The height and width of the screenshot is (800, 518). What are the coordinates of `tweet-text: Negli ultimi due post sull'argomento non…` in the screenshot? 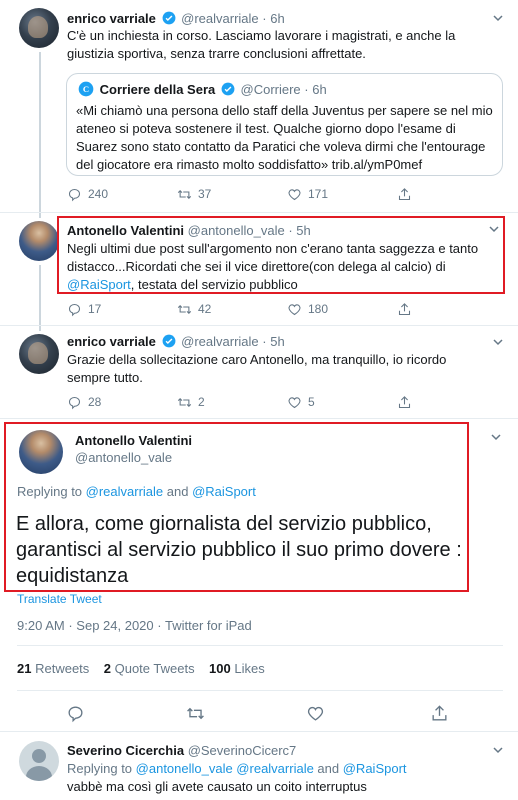 It's located at (285, 267).